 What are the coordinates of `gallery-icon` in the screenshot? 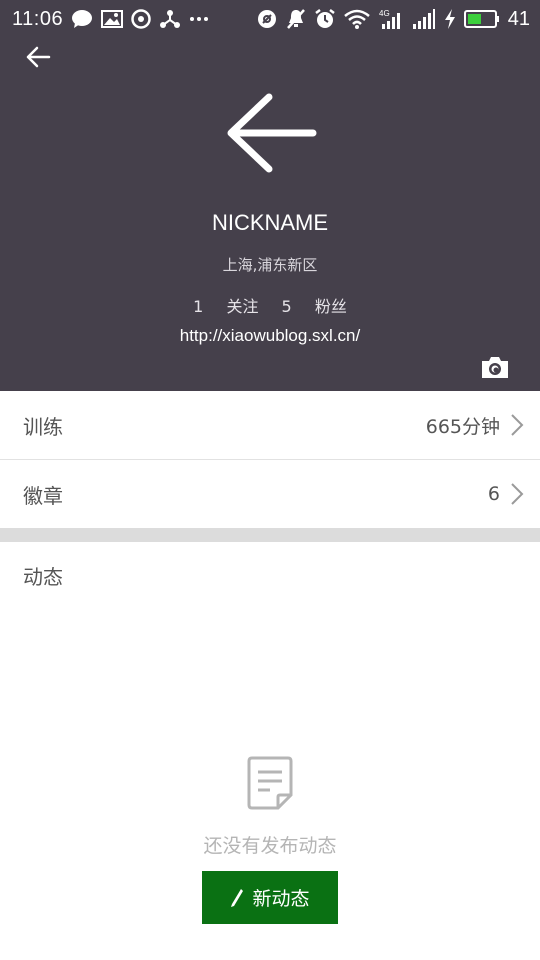 It's located at (112, 19).